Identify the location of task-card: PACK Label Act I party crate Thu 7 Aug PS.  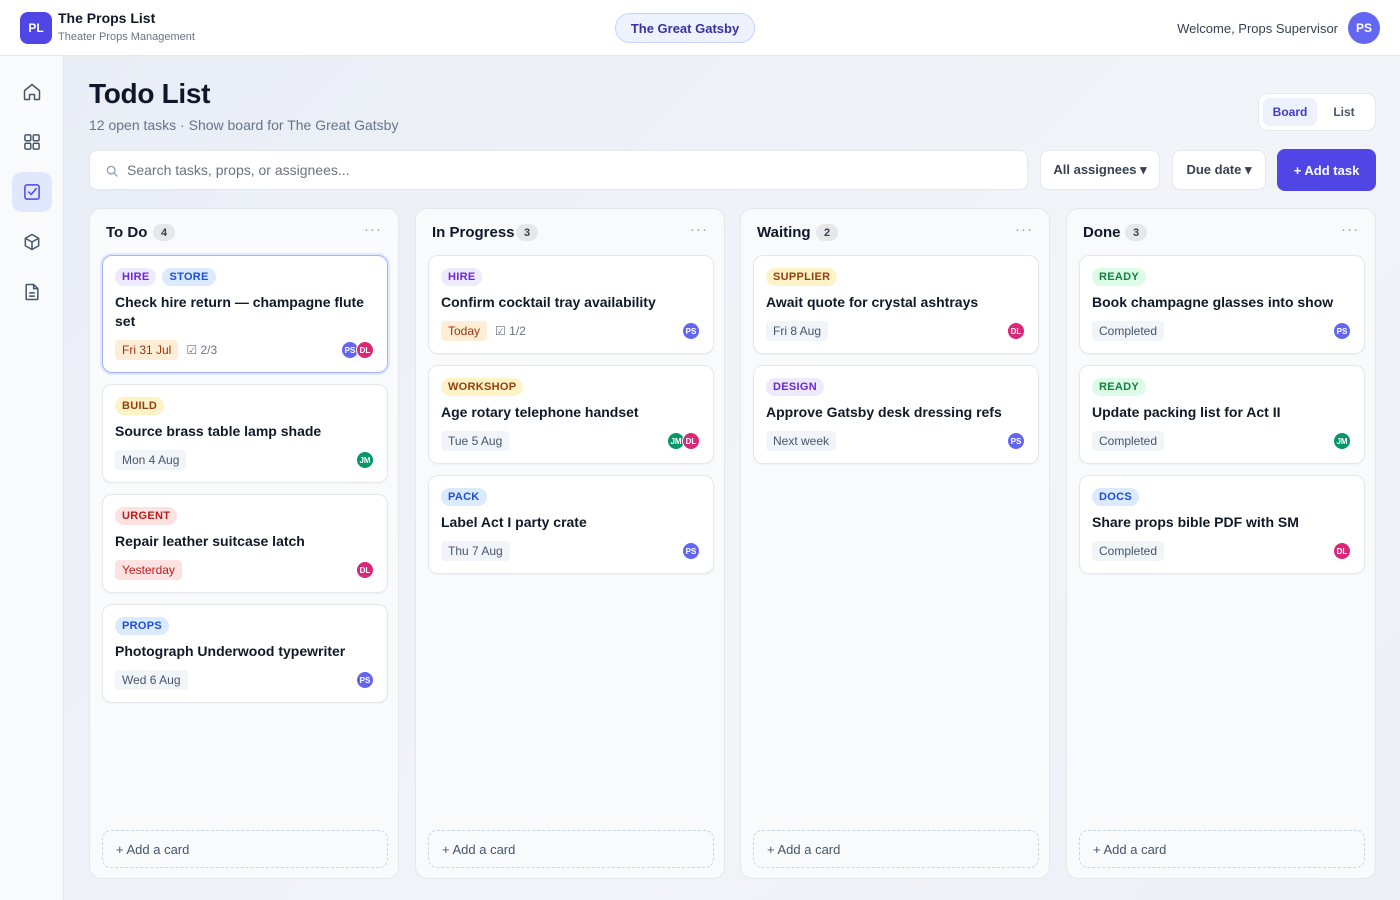
(571, 524).